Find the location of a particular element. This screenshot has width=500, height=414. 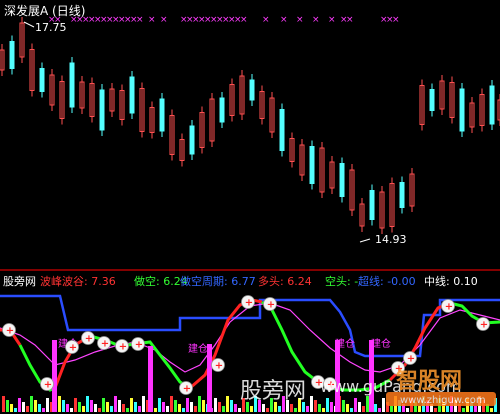

legend-item-mid: 中线: 0.10 is located at coordinates (451, 281).